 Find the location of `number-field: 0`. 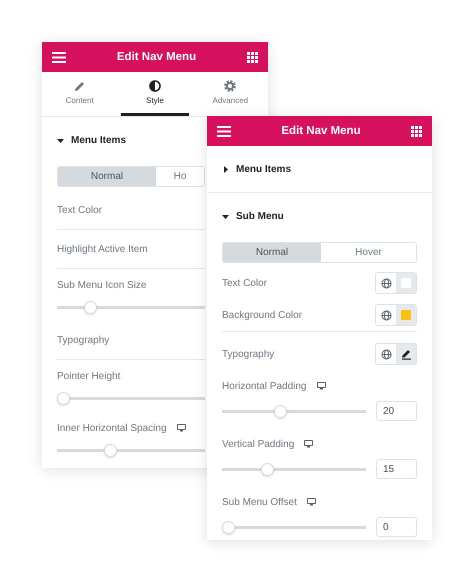

number-field: 0 is located at coordinates (396, 527).